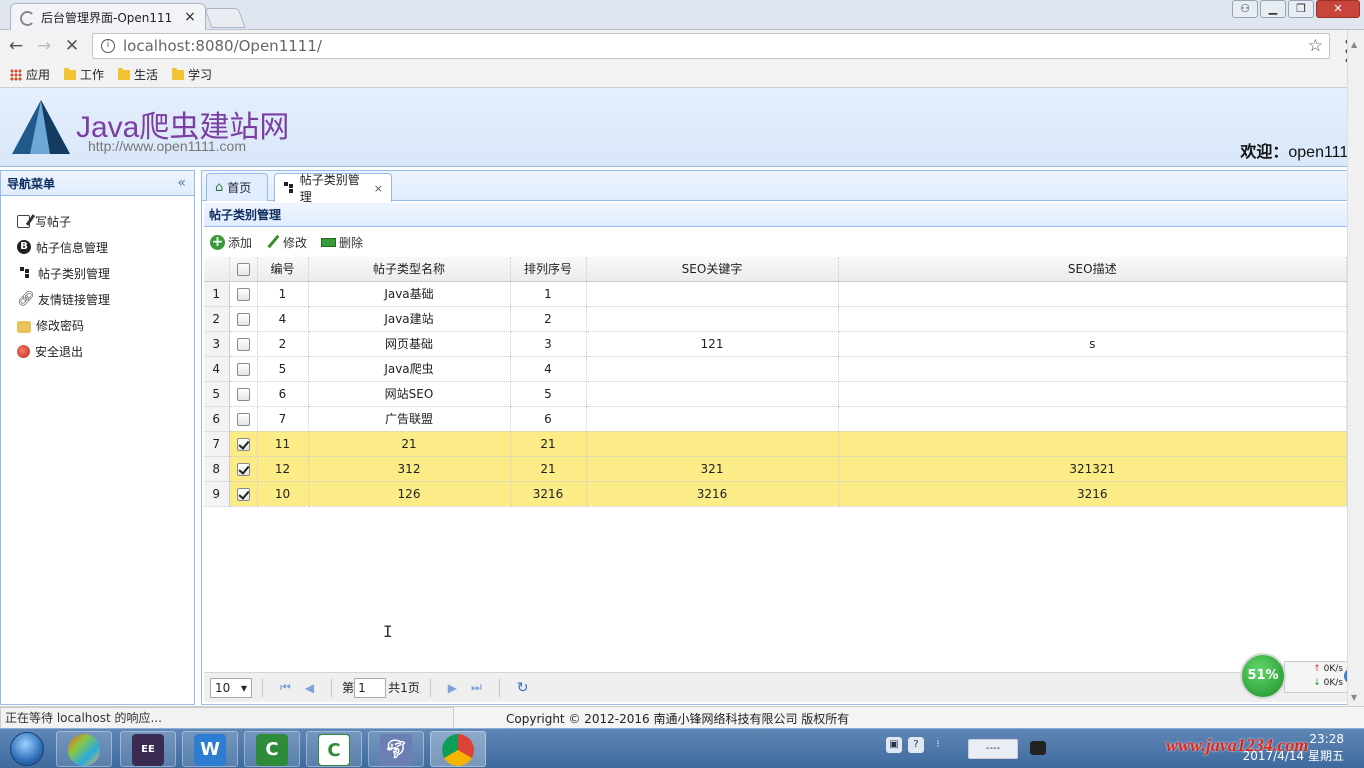 The width and height of the screenshot is (1364, 768). What do you see at coordinates (342, 242) in the screenshot?
I see `delete-button: 删除` at bounding box center [342, 242].